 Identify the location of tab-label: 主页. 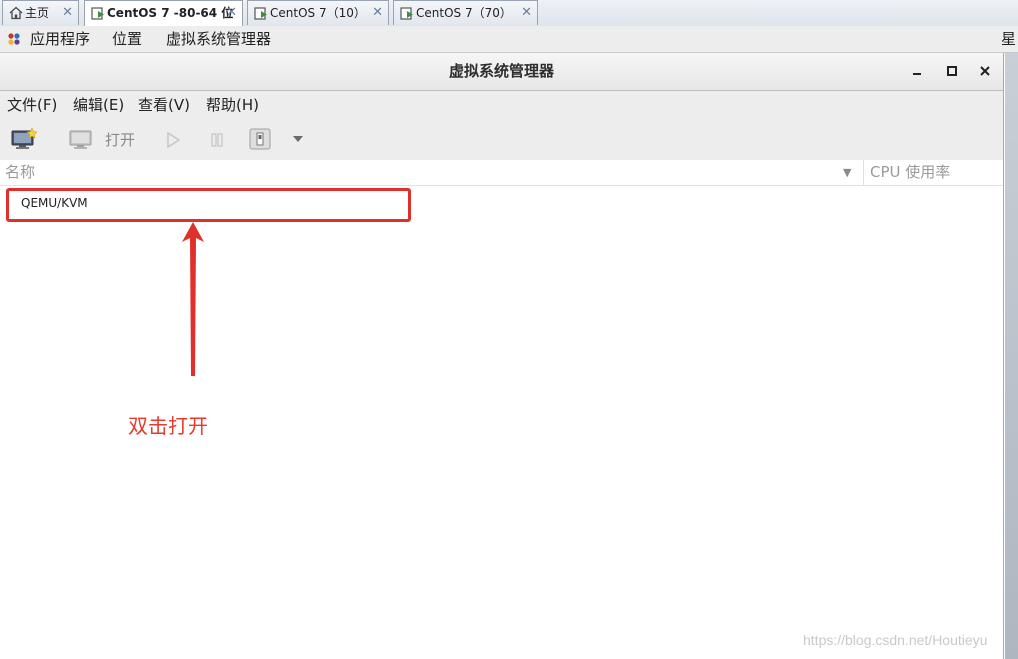
(37, 13).